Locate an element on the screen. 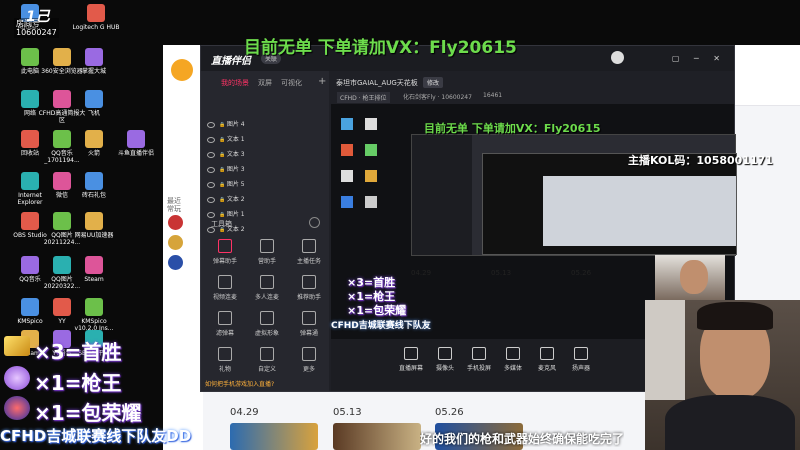 This screenshot has width=800, height=450. scene-layer-item: 🔒 图片 5 is located at coordinates (226, 183).